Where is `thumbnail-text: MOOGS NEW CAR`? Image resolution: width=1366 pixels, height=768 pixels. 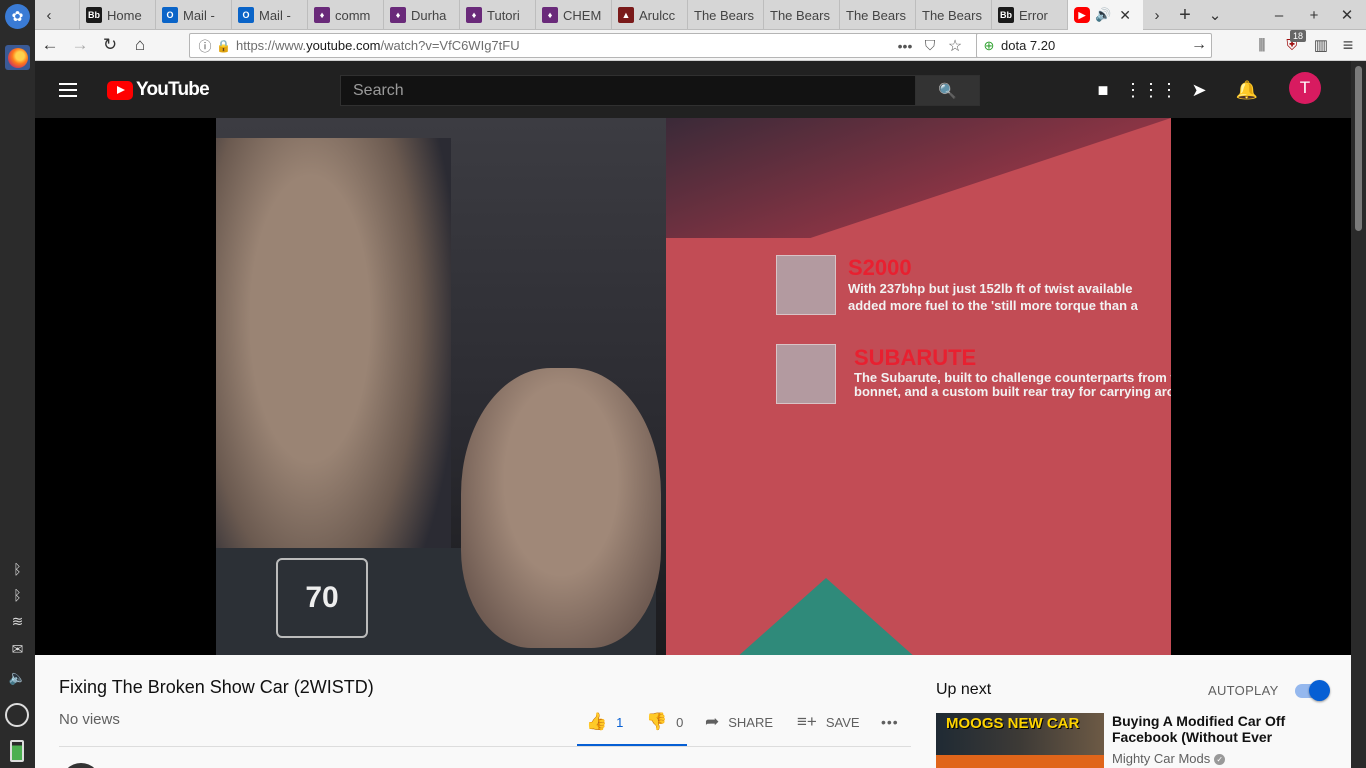
thumbnail-text: MOOGS NEW CAR is located at coordinates (1013, 723).